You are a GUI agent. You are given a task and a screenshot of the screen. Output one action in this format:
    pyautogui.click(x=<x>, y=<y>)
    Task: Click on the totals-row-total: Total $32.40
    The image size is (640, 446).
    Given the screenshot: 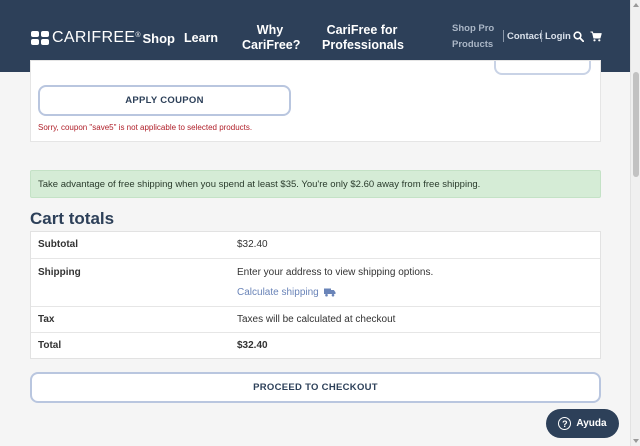 What is the action you would take?
    pyautogui.click(x=315, y=345)
    